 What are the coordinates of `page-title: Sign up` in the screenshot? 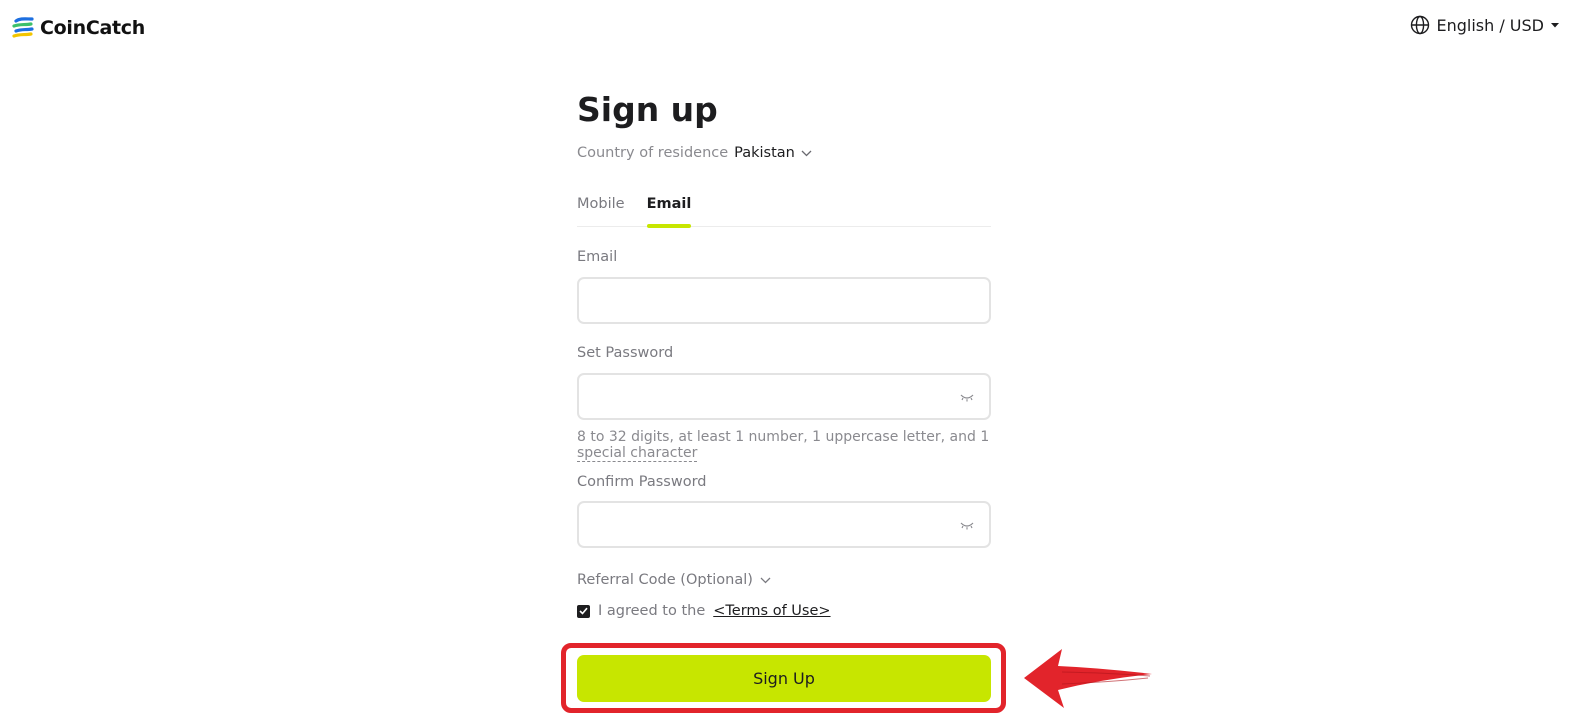 It's located at (647, 109).